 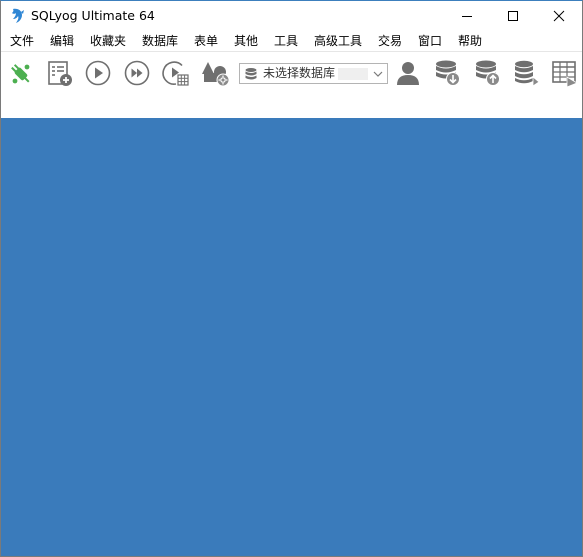 I want to click on main-toolbar: 未选择数据库, so click(x=291, y=85).